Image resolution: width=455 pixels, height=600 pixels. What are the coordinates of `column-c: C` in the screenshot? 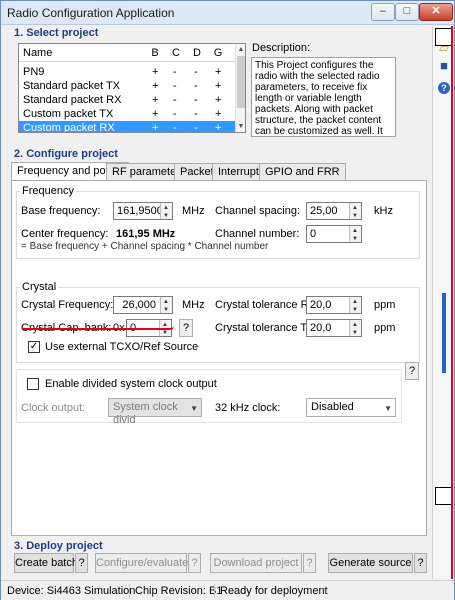 It's located at (176, 53).